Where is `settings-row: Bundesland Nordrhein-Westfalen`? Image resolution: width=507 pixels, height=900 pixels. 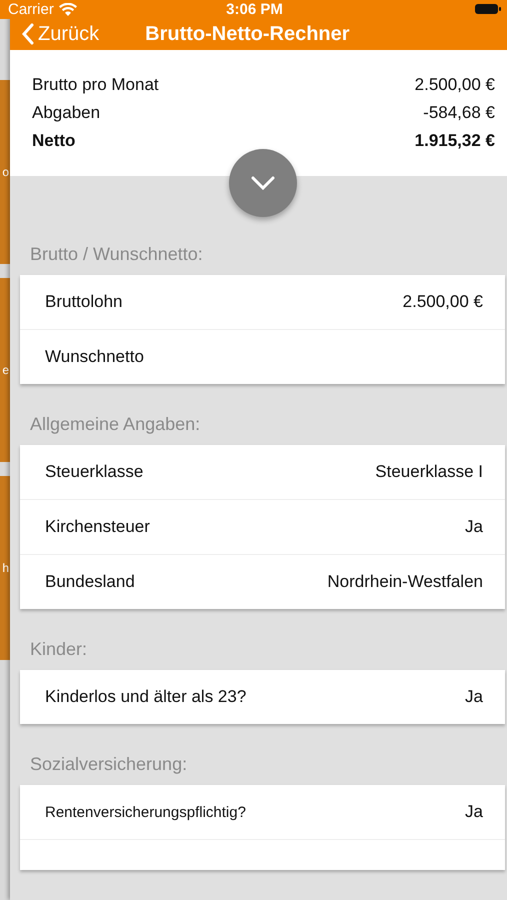
settings-row: Bundesland Nordrhein-Westfalen is located at coordinates (262, 581).